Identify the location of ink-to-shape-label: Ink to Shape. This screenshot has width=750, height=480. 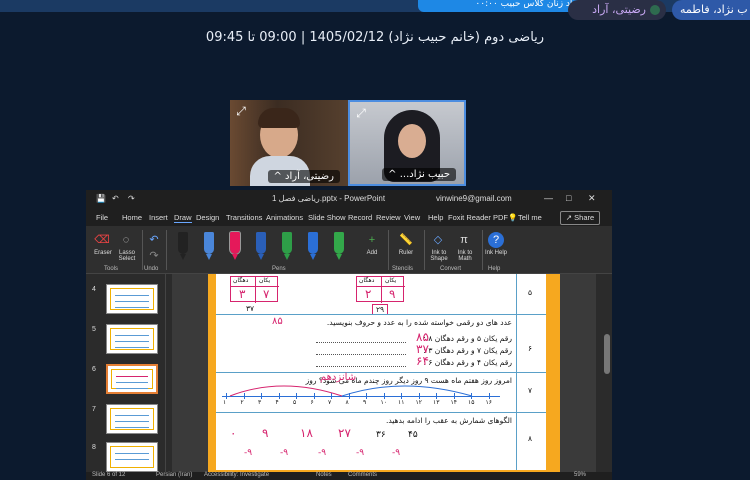
(439, 256).